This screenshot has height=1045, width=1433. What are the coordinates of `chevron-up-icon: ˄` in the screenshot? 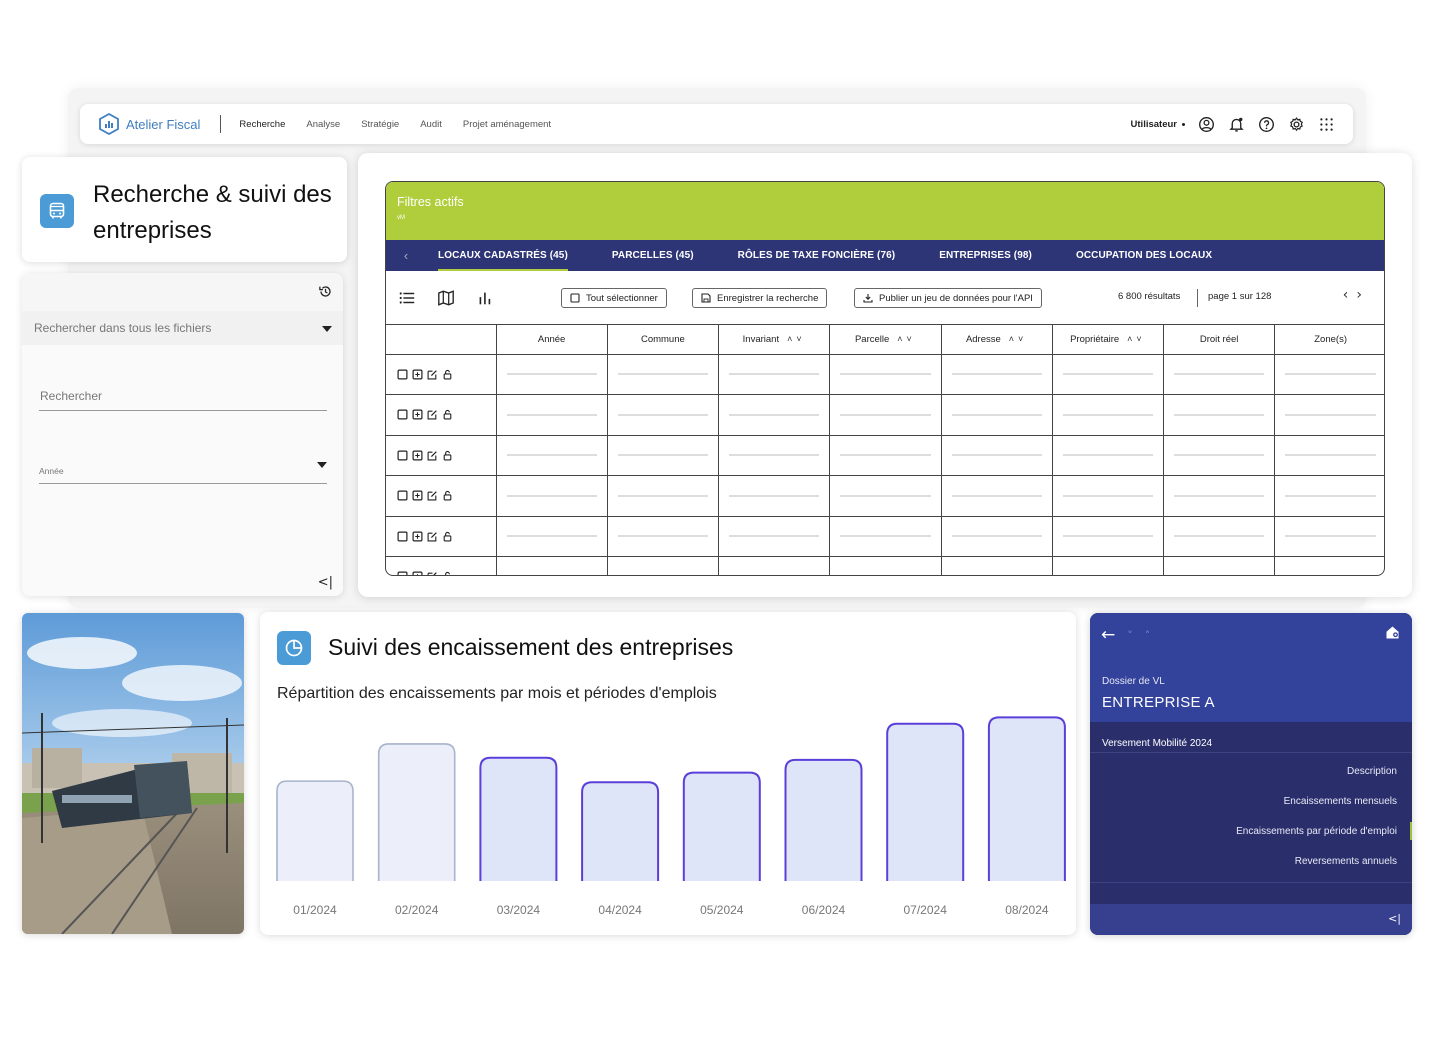 It's located at (1148, 635).